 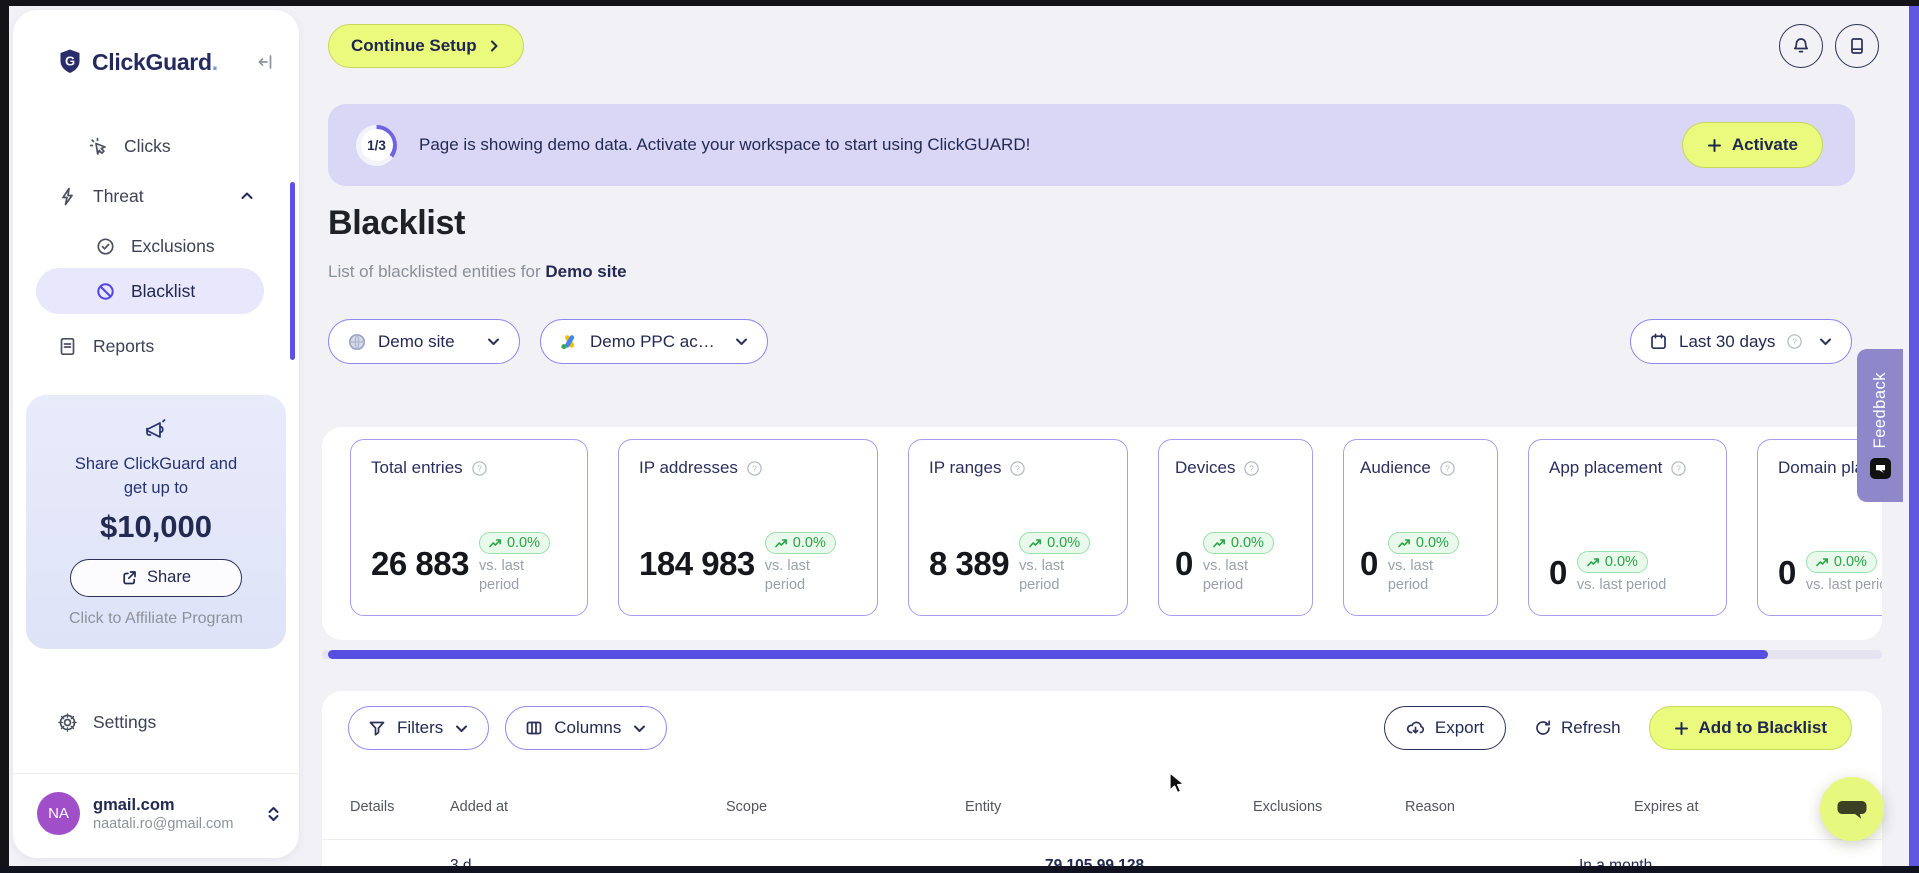 I want to click on sidebar-item-settings: Settings, so click(x=106, y=722).